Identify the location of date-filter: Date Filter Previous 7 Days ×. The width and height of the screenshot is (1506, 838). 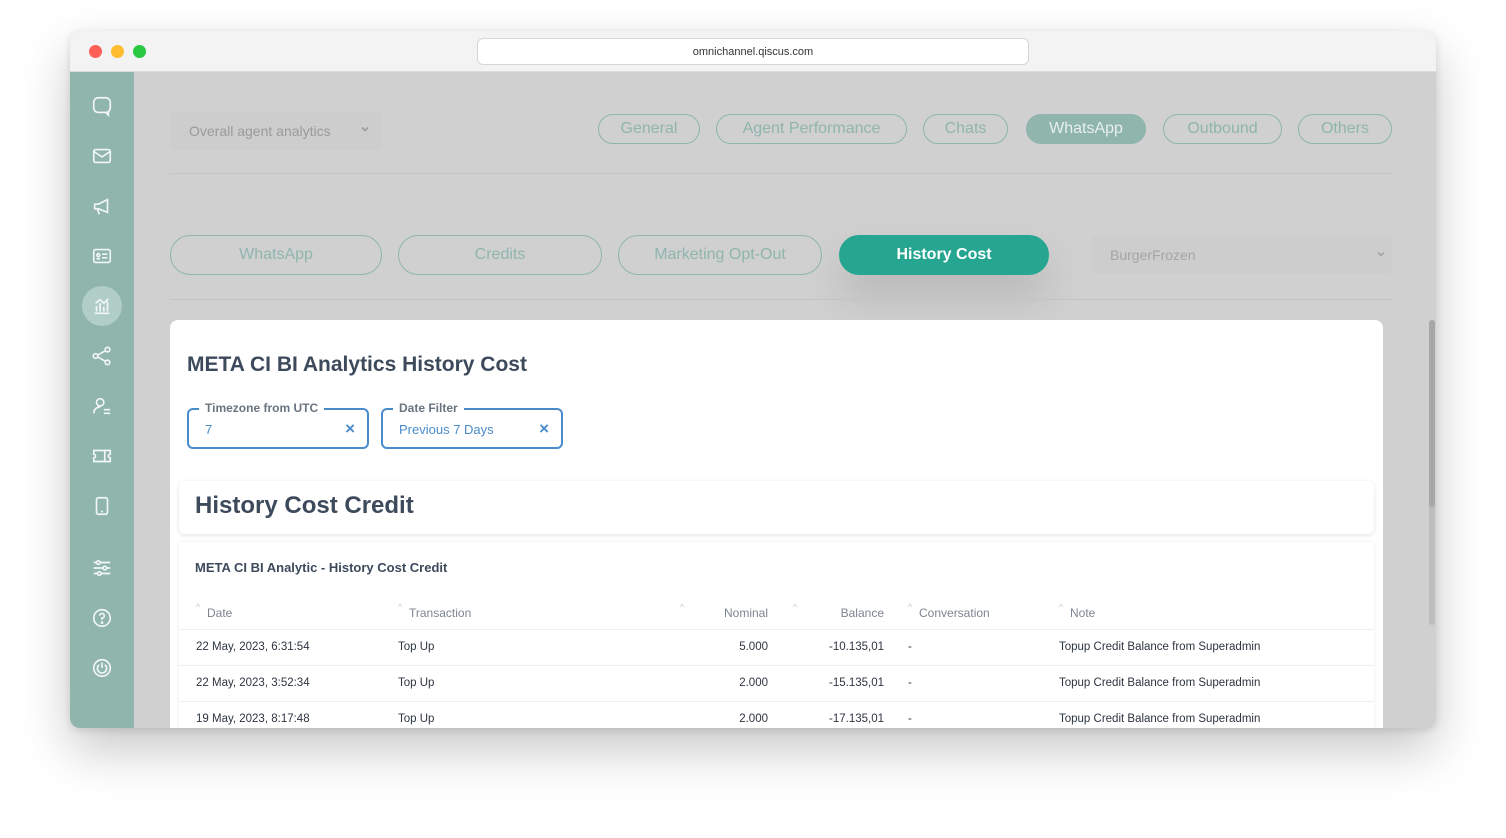
(472, 425).